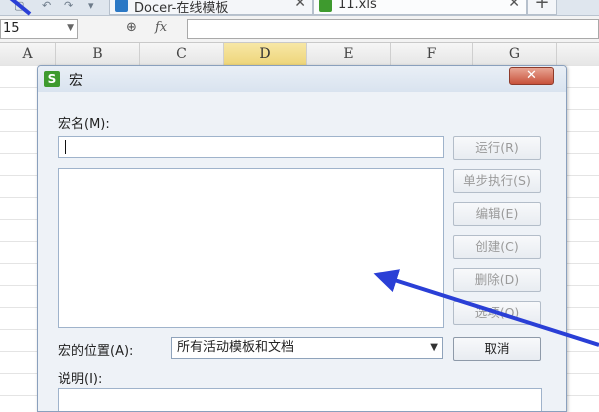 Image resolution: width=599 pixels, height=412 pixels. I want to click on chevron-down-icon: ▾, so click(91, 6).